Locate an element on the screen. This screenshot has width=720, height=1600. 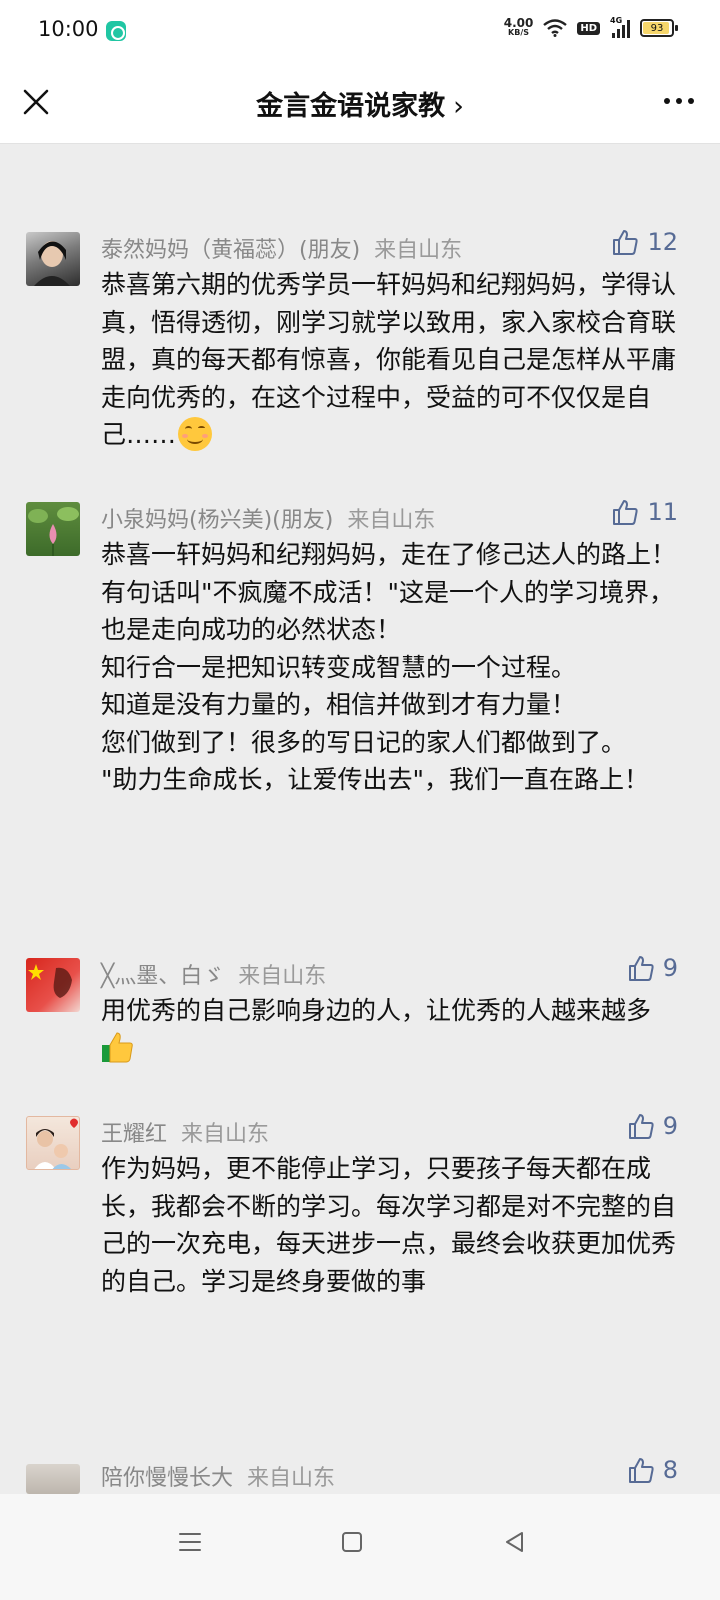
network-speed: 4.00 KB/S is located at coordinates (518, 27).